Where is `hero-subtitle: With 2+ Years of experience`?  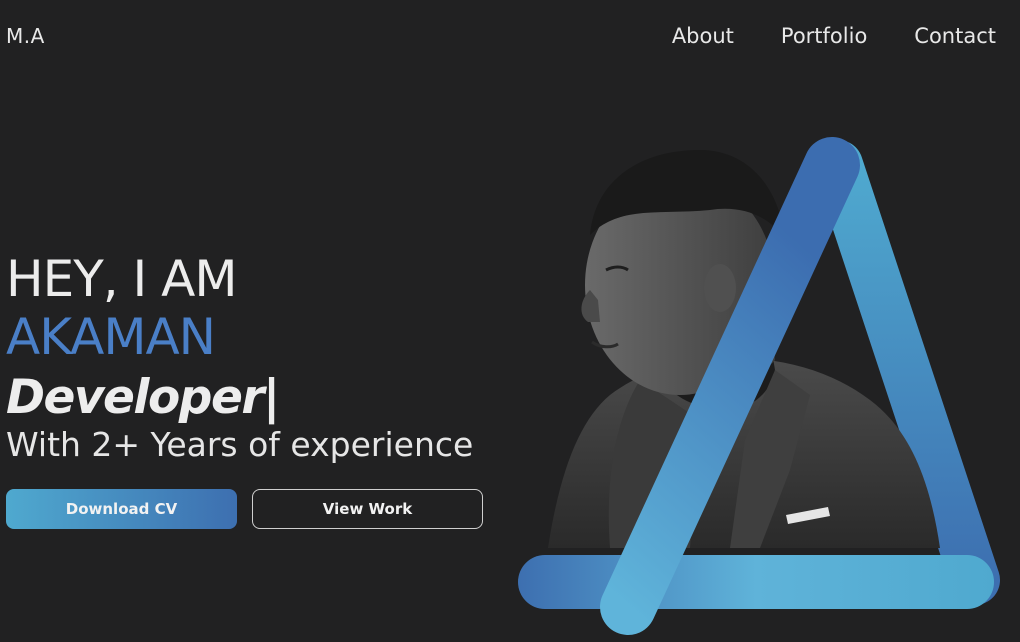
hero-subtitle: With 2+ Years of experience is located at coordinates (240, 444).